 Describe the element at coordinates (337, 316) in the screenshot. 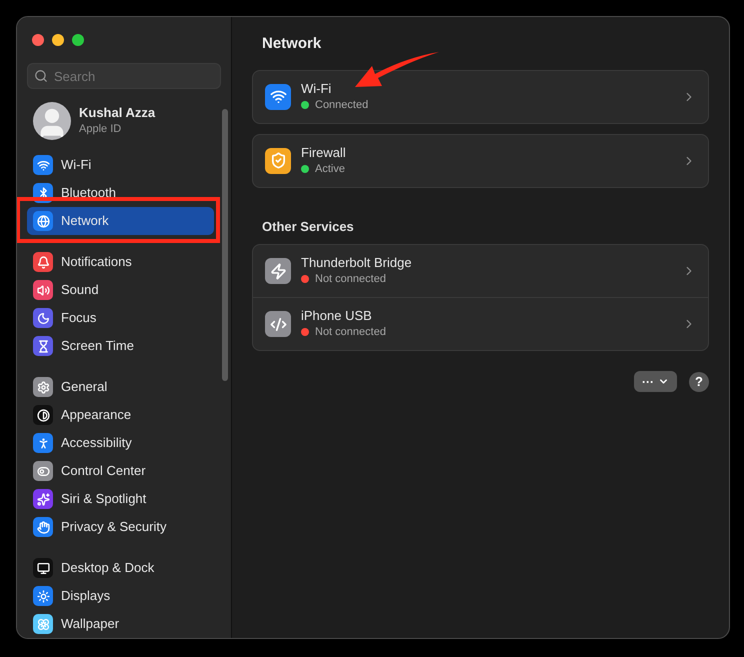

I see `service-name: iPhone USB` at that location.